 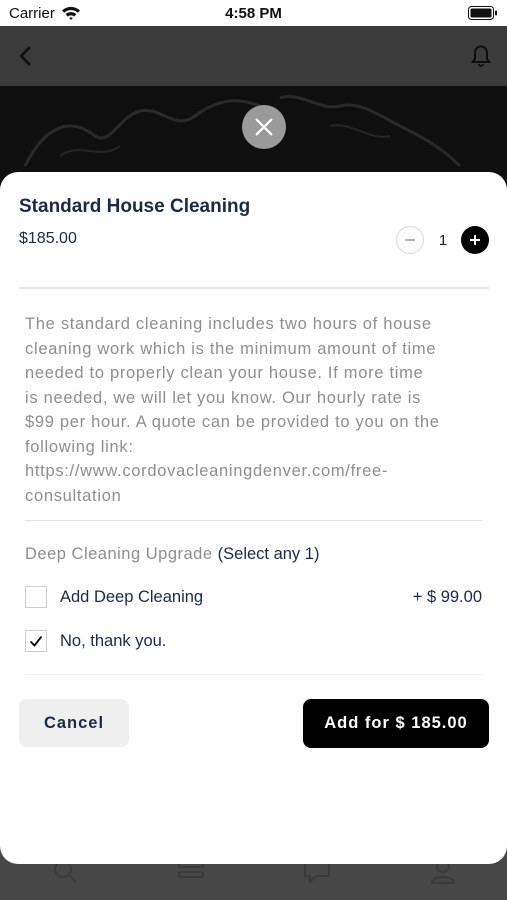 I want to click on check-icon, so click(x=36, y=641).